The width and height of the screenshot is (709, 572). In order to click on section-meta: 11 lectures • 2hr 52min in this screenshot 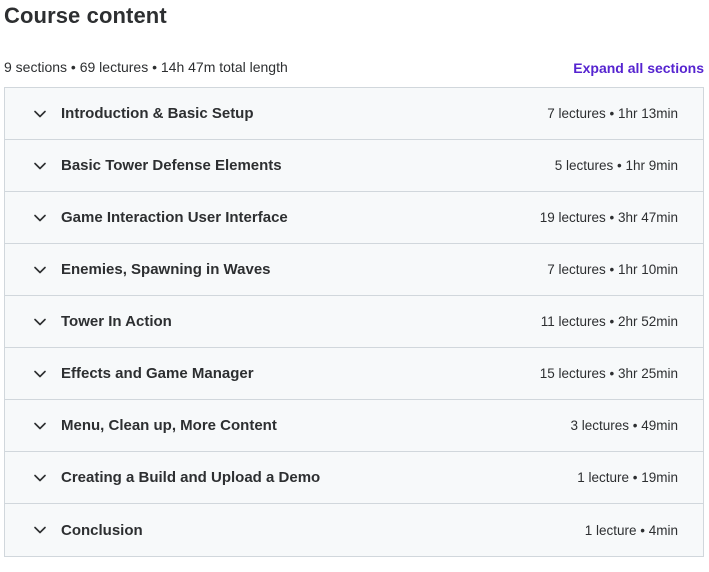, I will do `click(609, 321)`.